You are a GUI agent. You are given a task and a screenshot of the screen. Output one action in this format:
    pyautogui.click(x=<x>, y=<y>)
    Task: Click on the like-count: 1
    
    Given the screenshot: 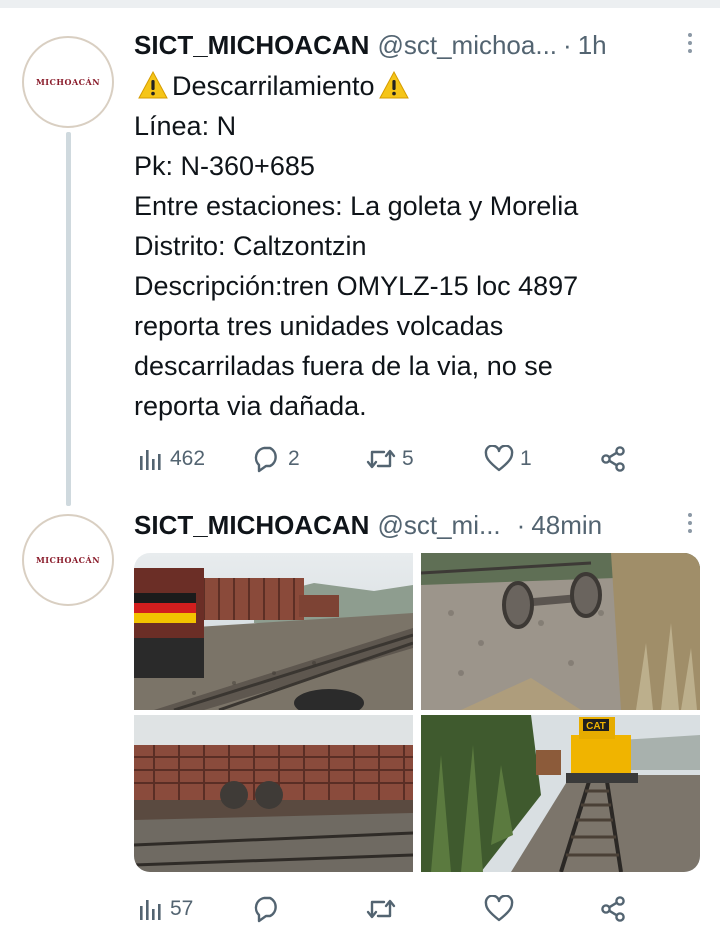 What is the action you would take?
    pyautogui.click(x=526, y=458)
    